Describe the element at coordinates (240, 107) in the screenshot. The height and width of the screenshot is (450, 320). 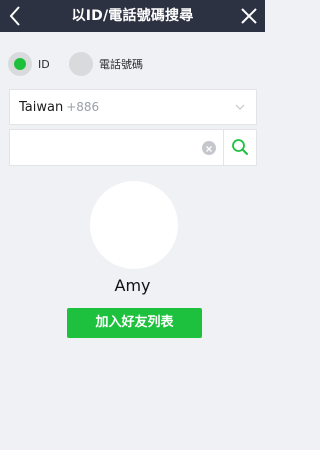
I see `chevron-down-icon` at that location.